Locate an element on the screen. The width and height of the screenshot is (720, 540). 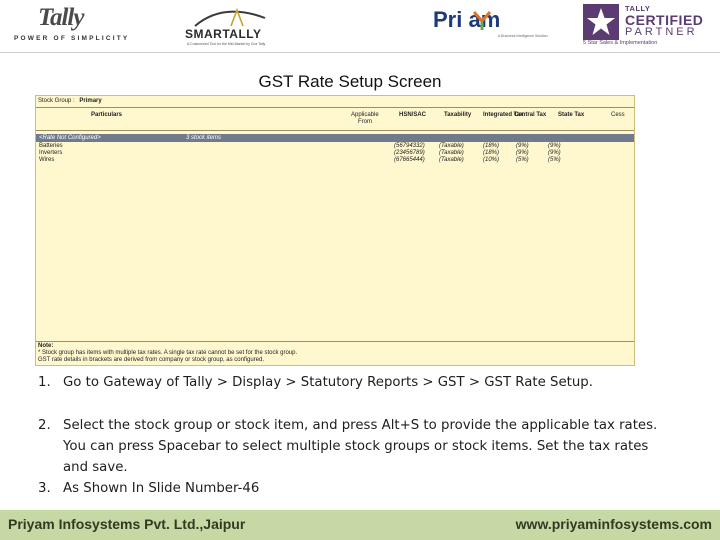
website-link: www.priyaminfosystems.com is located at coordinates (614, 524).